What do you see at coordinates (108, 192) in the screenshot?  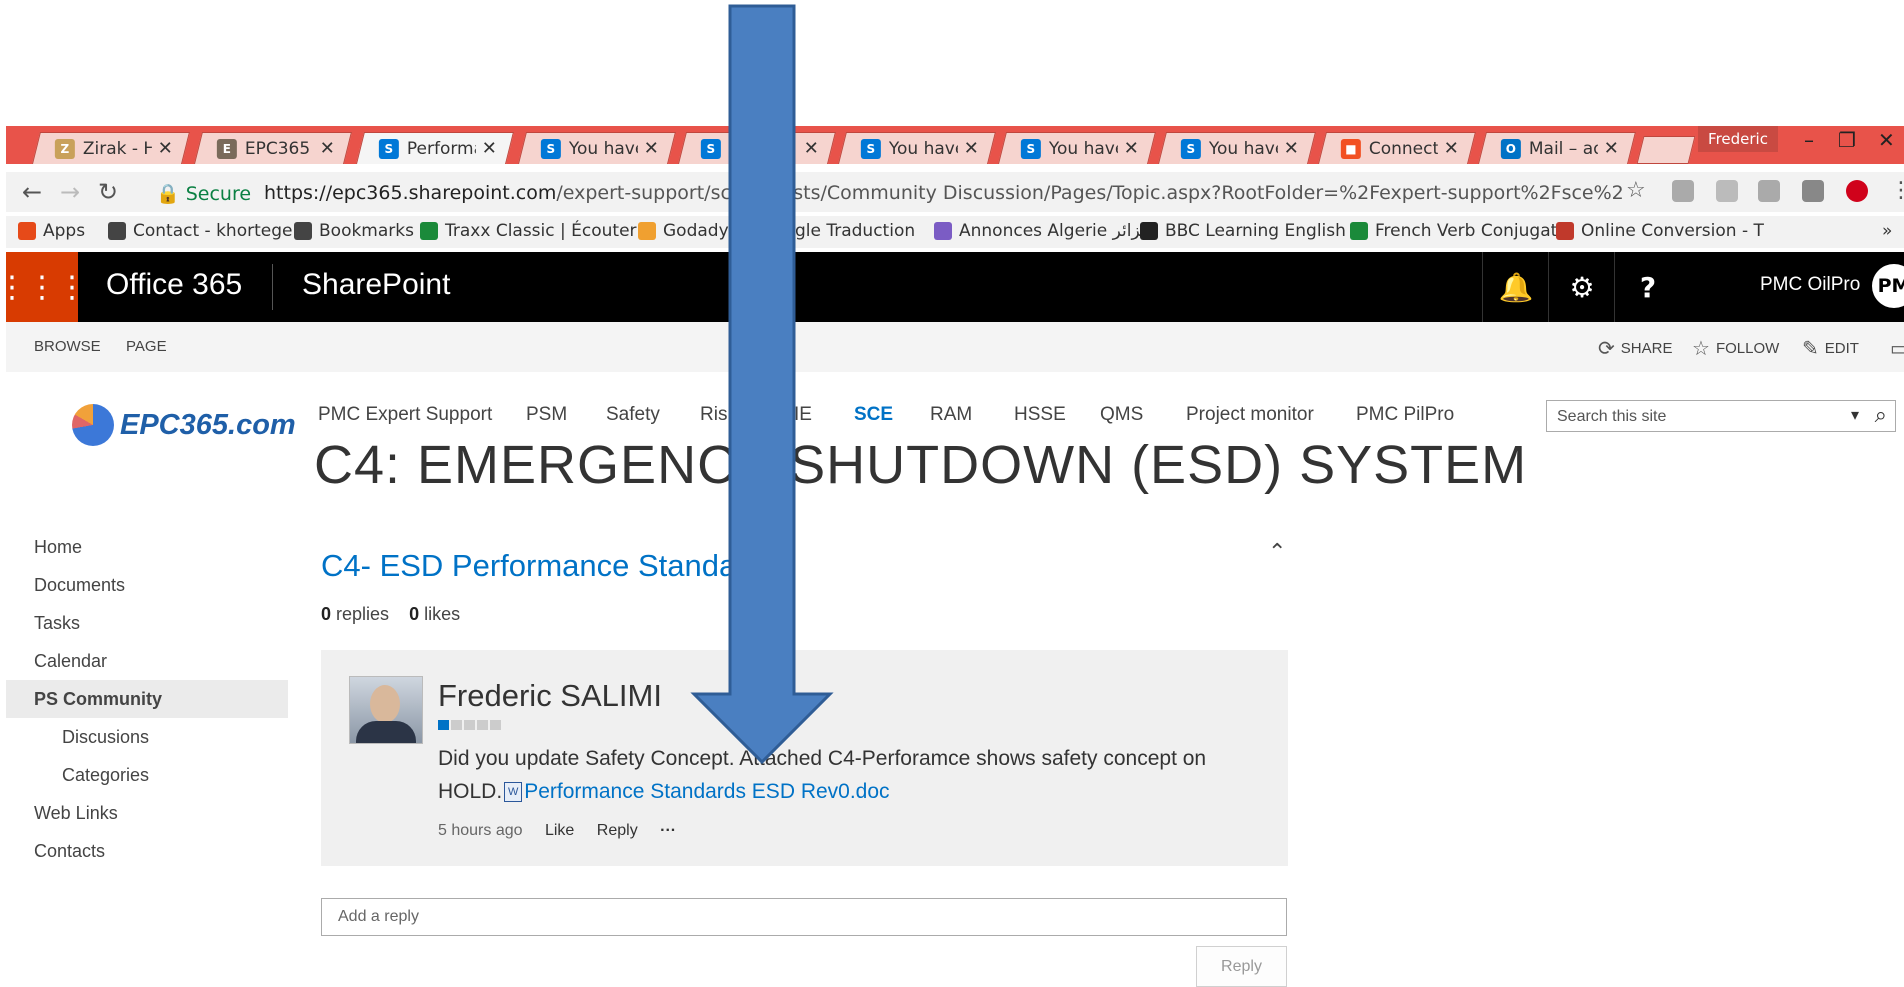 I see `reload-icon: ↻` at bounding box center [108, 192].